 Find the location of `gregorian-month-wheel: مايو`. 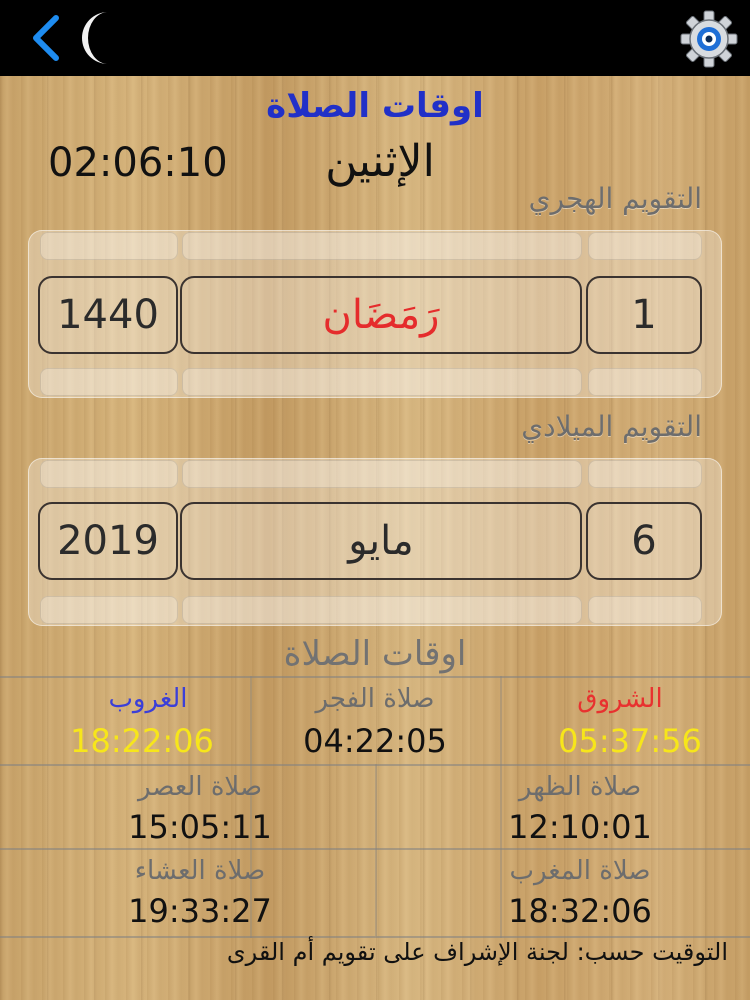

gregorian-month-wheel: مايو is located at coordinates (381, 541).